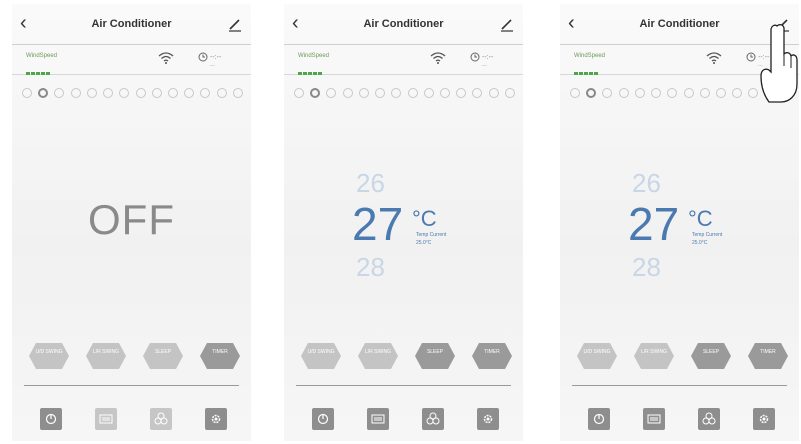 The width and height of the screenshot is (801, 444). I want to click on header: ‹ Air Conditioner, so click(131, 24).